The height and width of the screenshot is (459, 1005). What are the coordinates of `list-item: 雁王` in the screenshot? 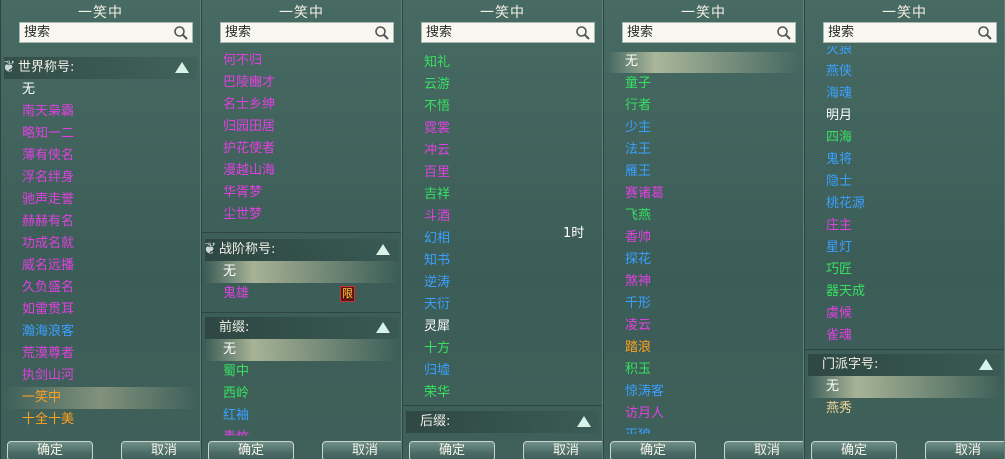 It's located at (703, 172).